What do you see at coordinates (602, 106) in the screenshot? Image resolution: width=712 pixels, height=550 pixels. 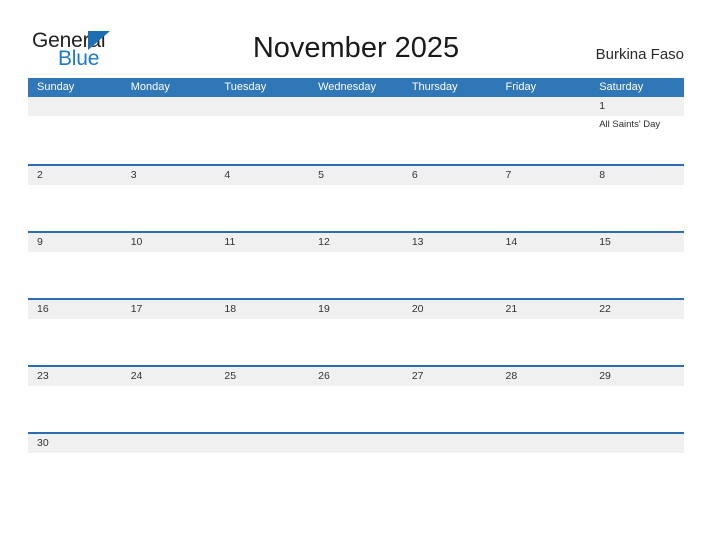 I see `day-number: 1` at bounding box center [602, 106].